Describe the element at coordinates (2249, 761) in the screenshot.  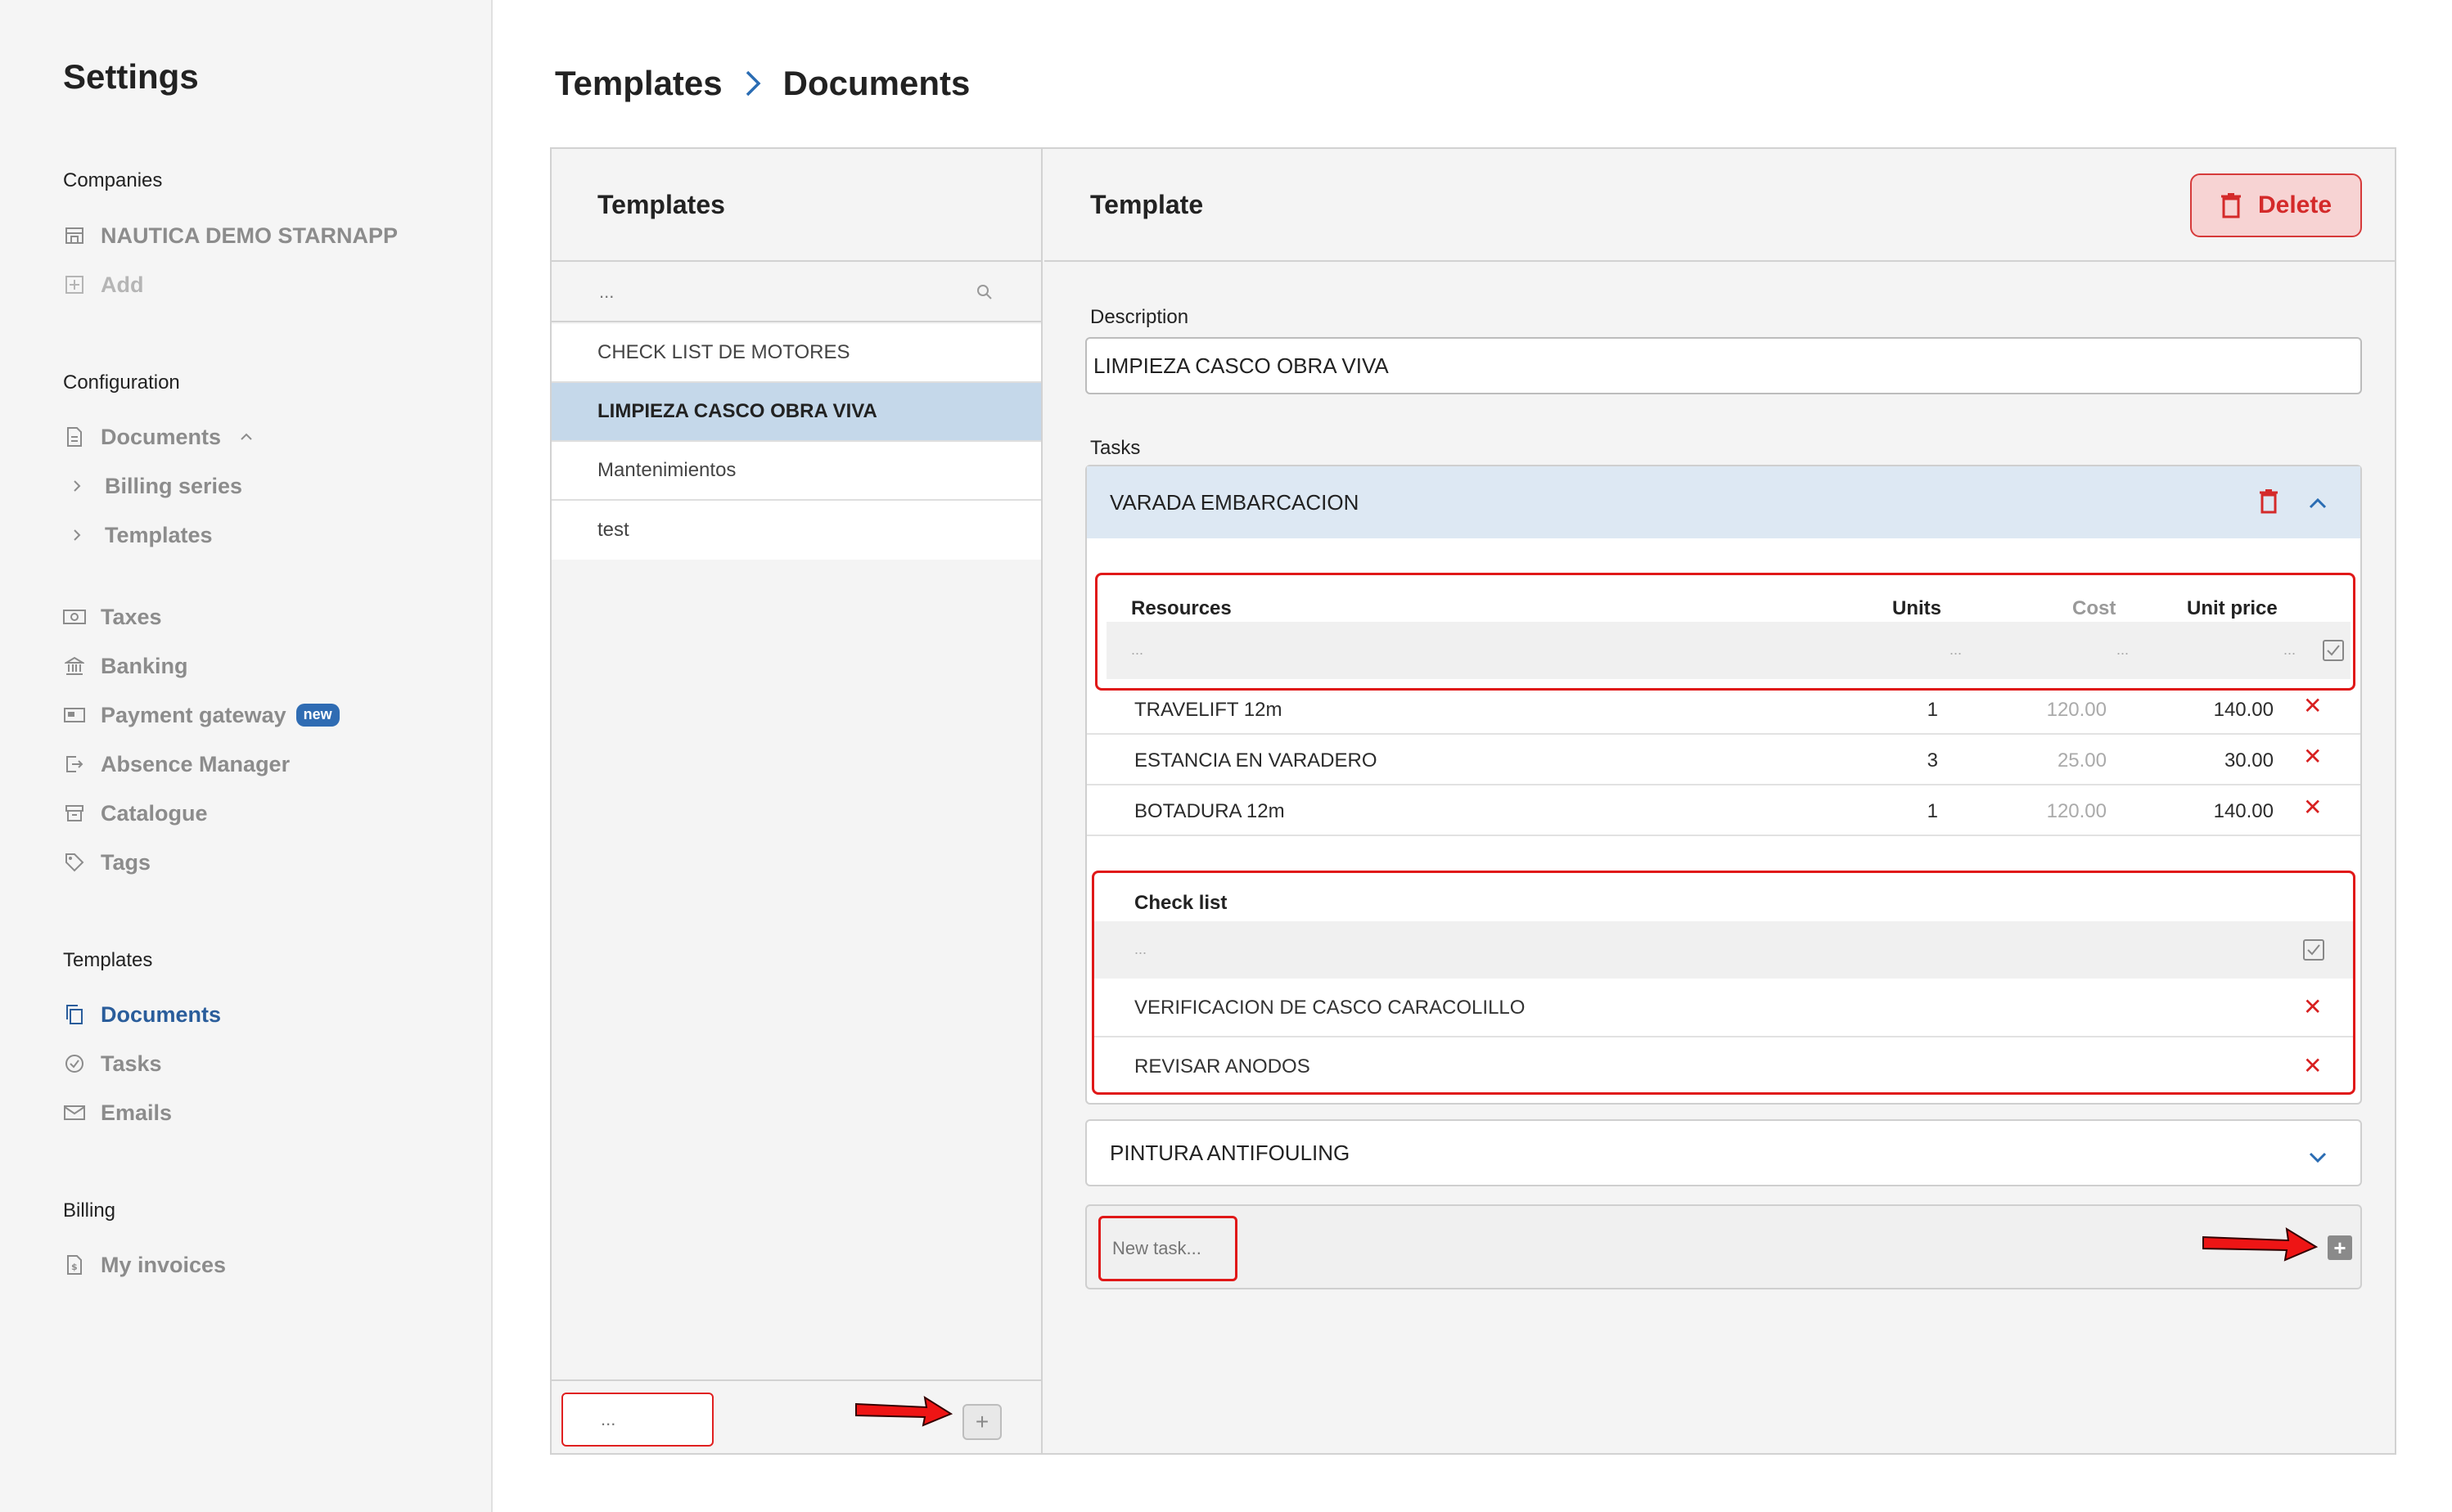
I see `resource-unit-price: 30.00` at that location.